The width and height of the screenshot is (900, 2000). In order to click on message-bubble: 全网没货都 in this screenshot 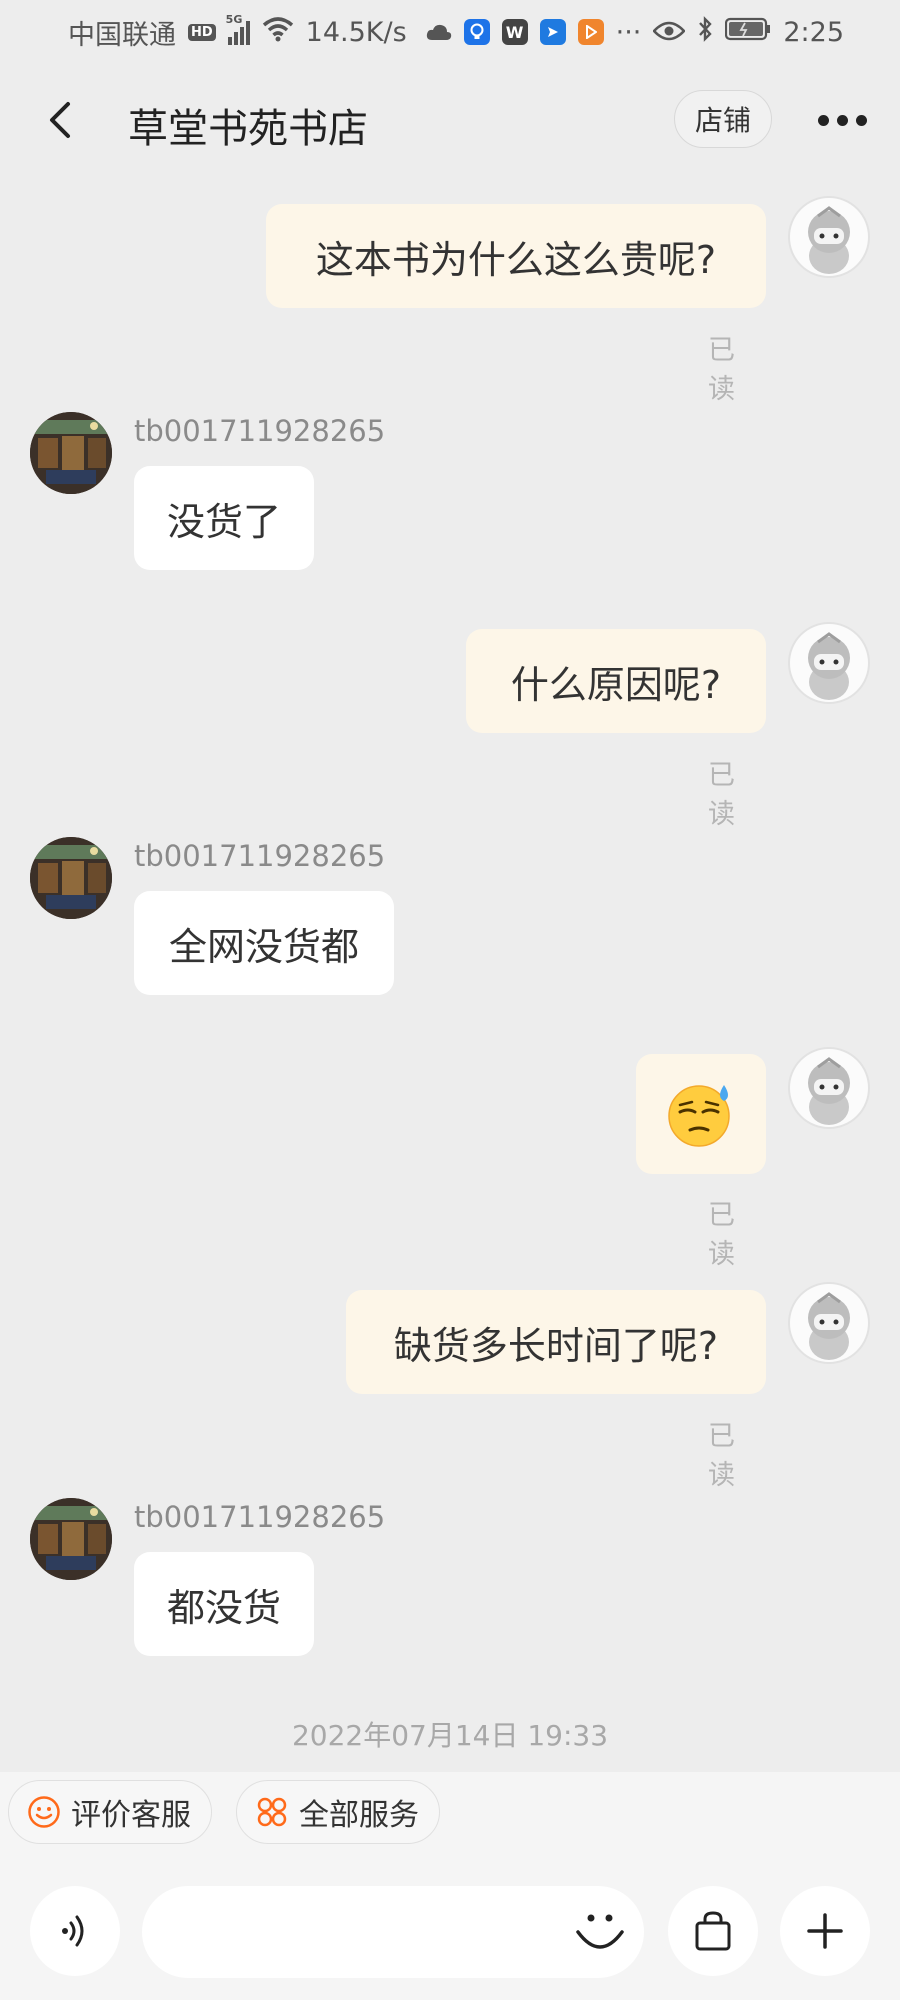, I will do `click(264, 943)`.